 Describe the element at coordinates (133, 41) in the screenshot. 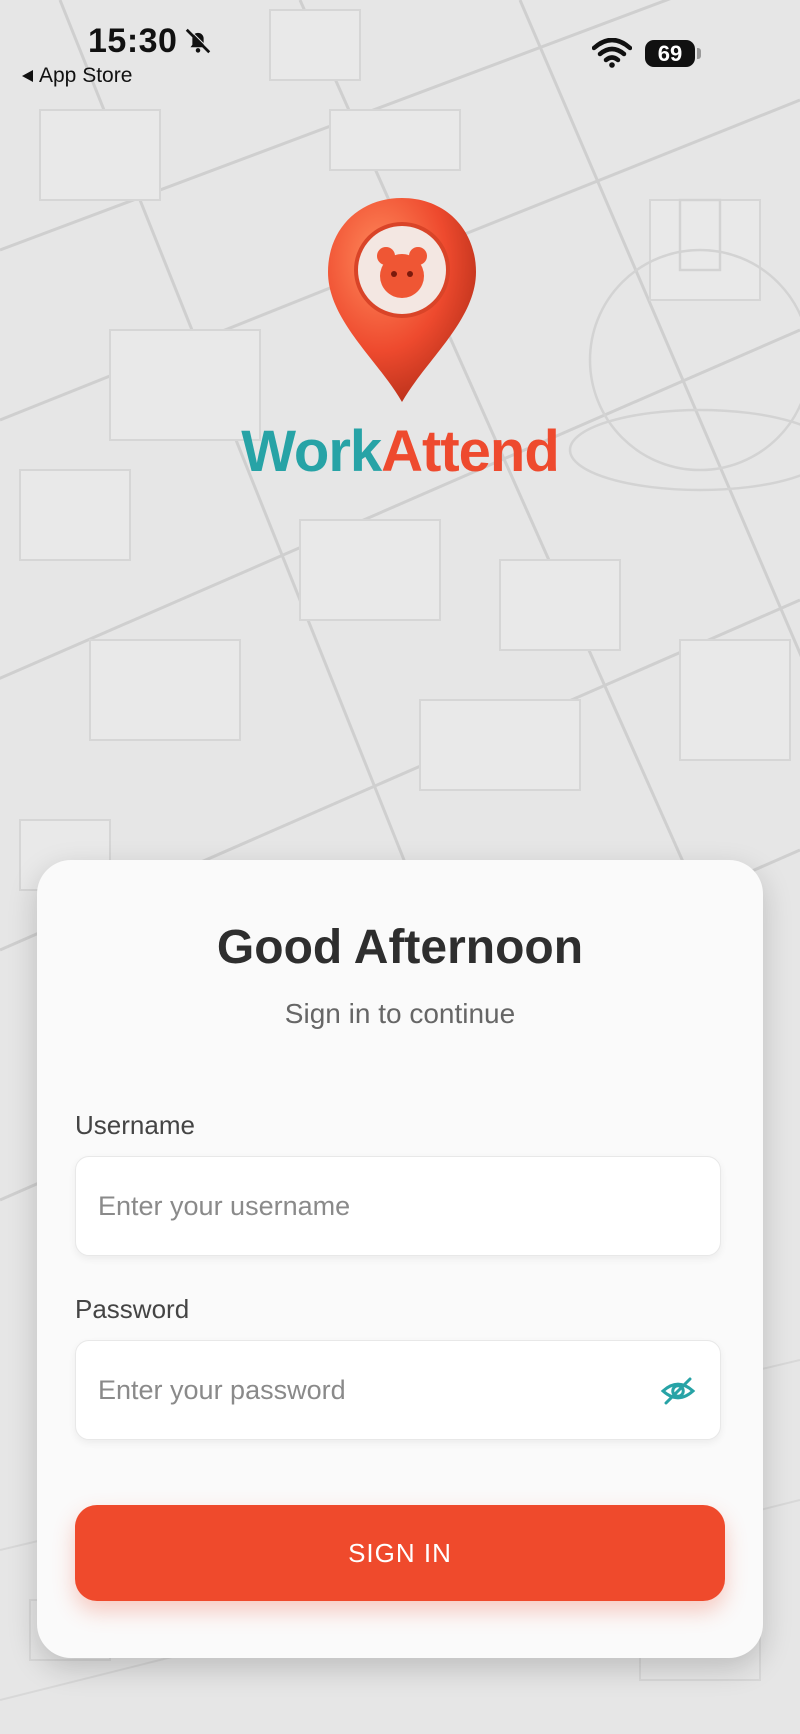

I see `status-time: 15:30` at that location.